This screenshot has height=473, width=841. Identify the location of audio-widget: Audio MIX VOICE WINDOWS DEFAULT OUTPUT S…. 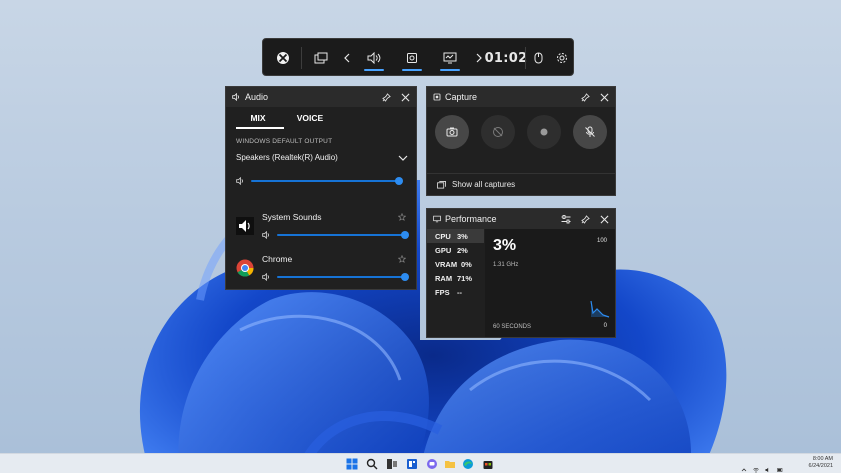
(321, 188).